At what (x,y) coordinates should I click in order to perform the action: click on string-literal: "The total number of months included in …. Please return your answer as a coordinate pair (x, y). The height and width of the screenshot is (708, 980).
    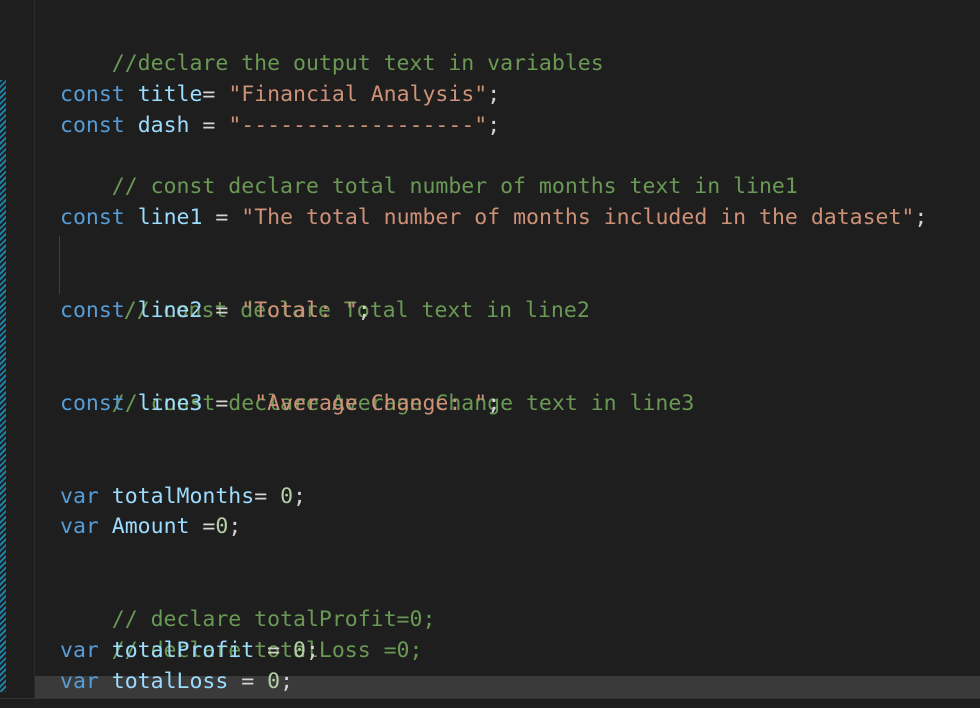
    Looking at the image, I should click on (578, 217).